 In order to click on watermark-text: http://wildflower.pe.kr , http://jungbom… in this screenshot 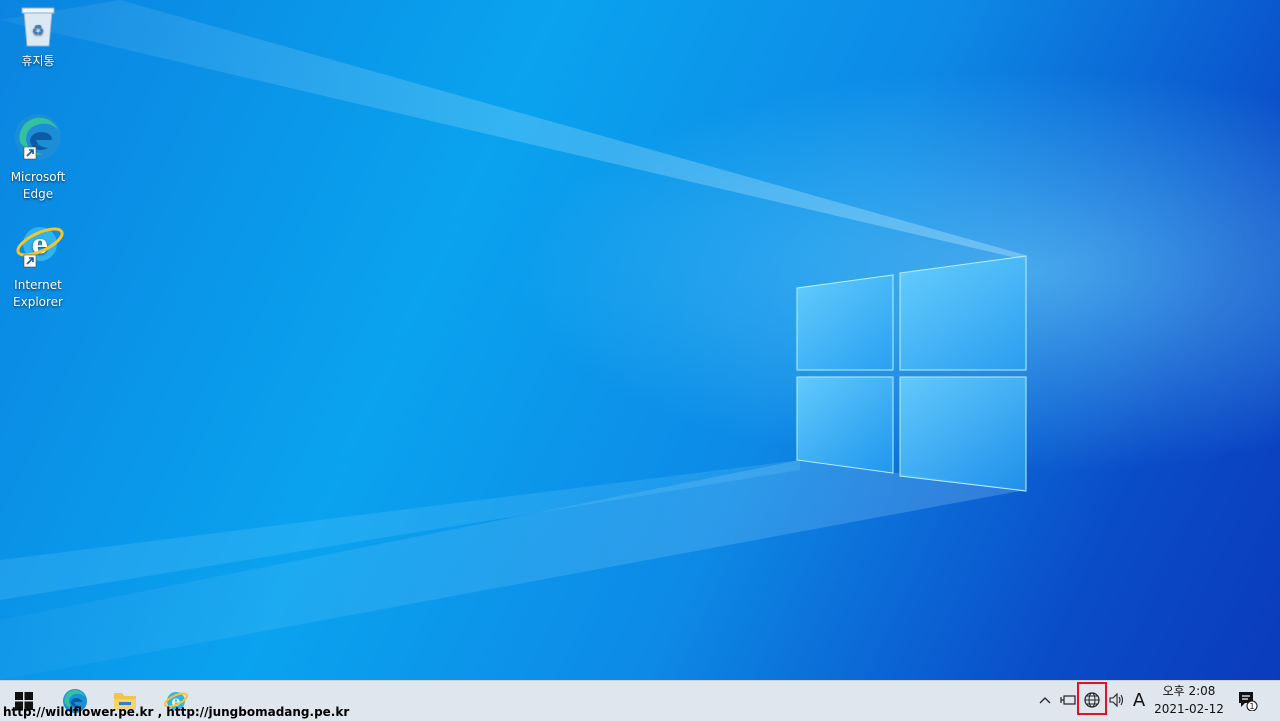, I will do `click(176, 712)`.